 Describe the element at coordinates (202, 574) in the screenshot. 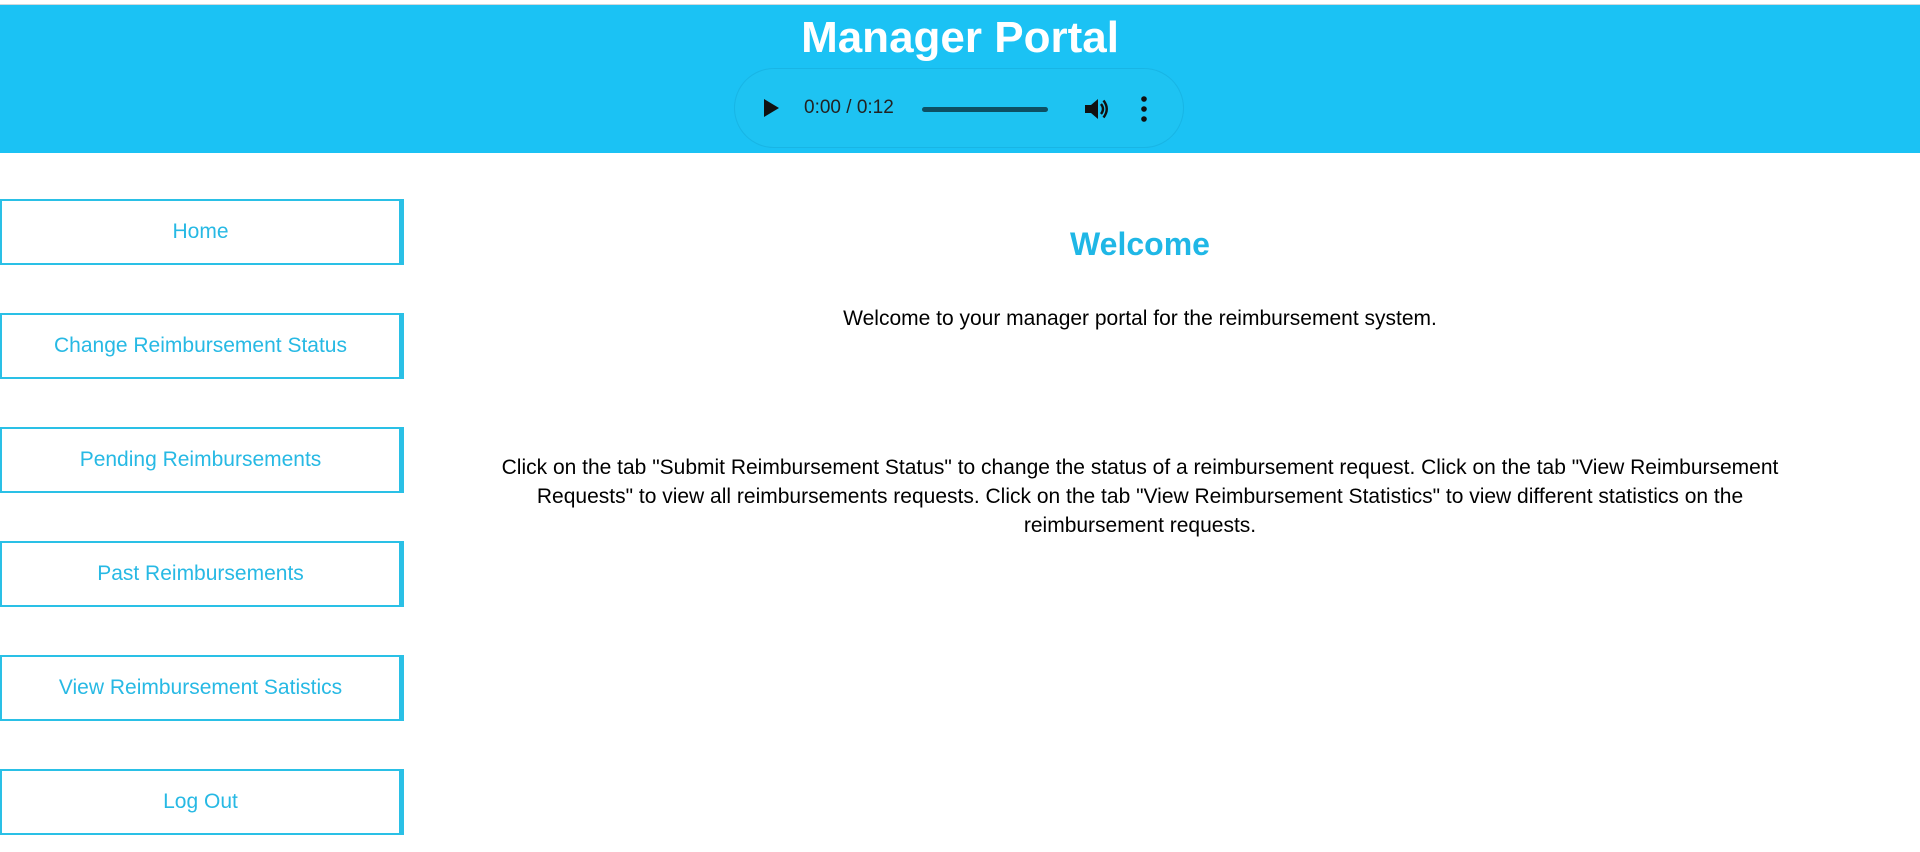

I see `sidebar-item-past-reimbursements: Past Reimbursements` at that location.